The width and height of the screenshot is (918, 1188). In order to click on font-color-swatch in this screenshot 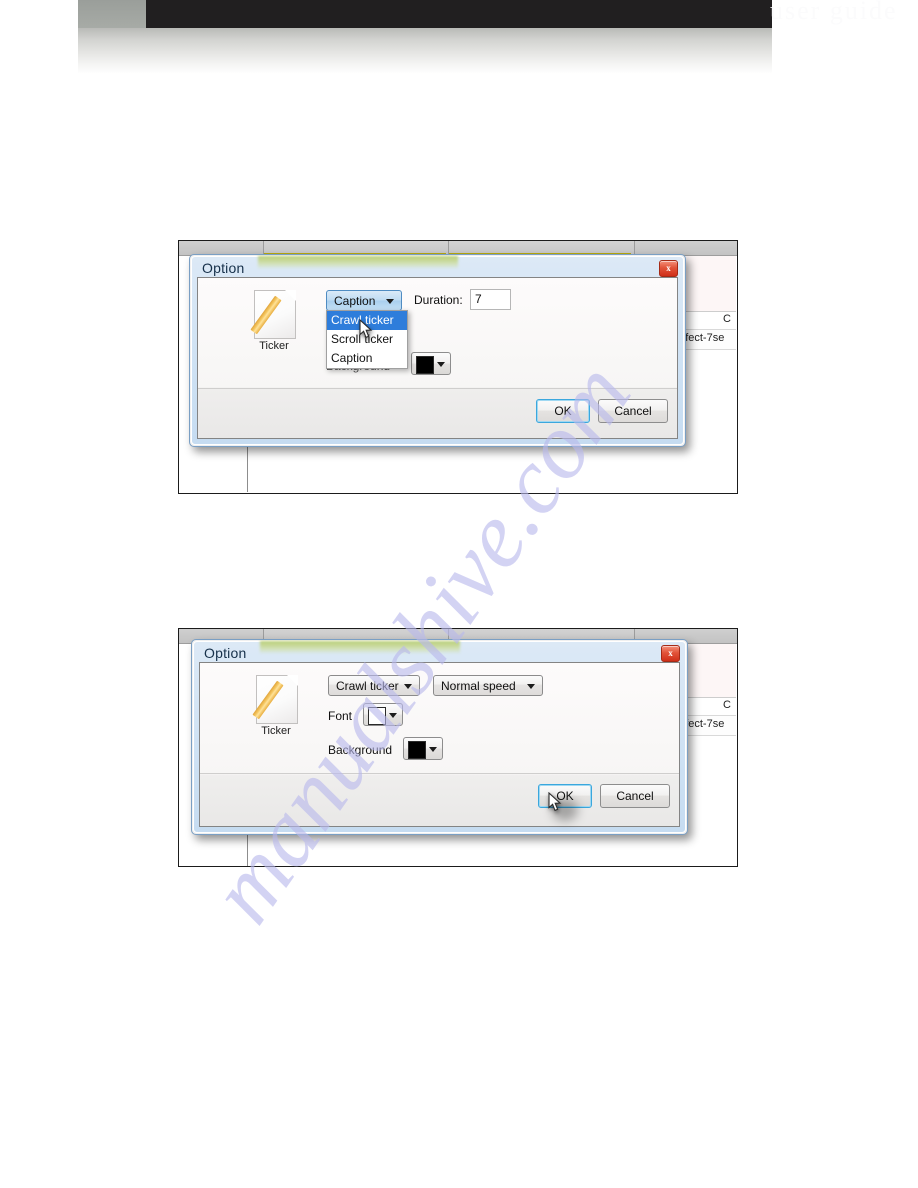, I will do `click(377, 716)`.